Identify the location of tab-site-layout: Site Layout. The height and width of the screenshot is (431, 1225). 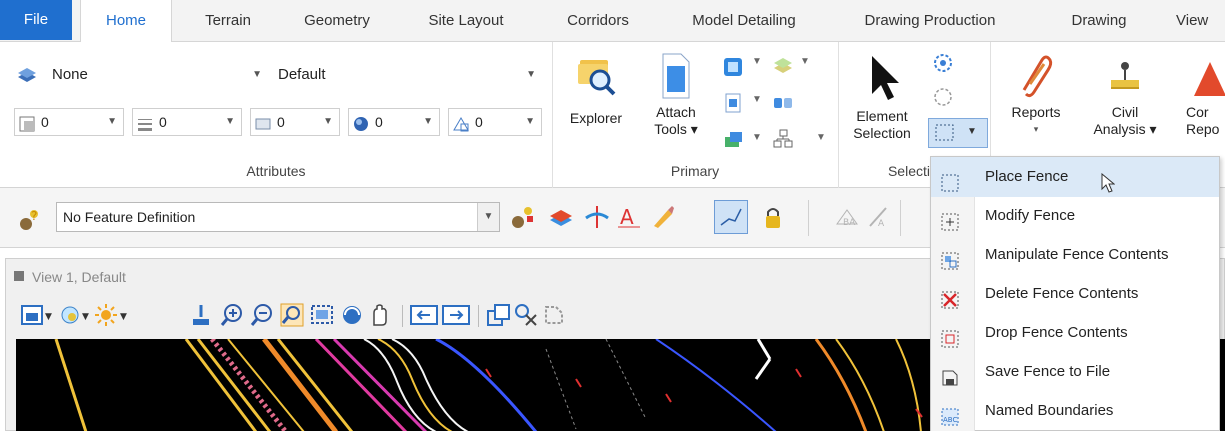
(466, 21).